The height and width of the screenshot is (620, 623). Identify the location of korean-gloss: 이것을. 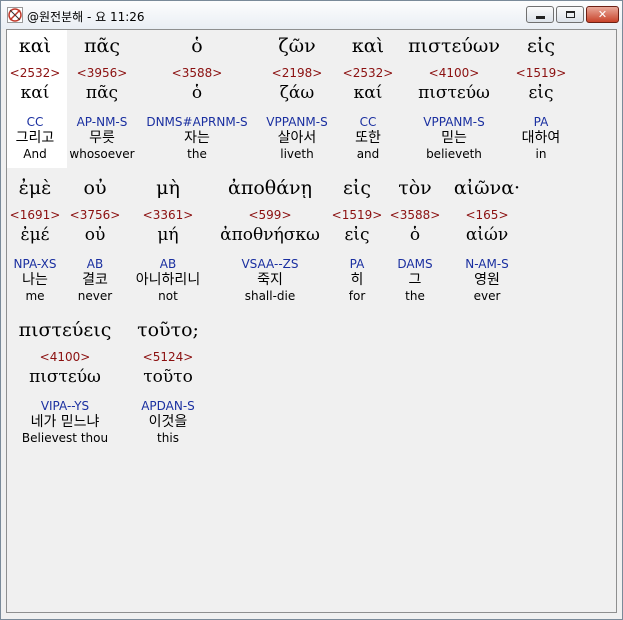
(168, 422).